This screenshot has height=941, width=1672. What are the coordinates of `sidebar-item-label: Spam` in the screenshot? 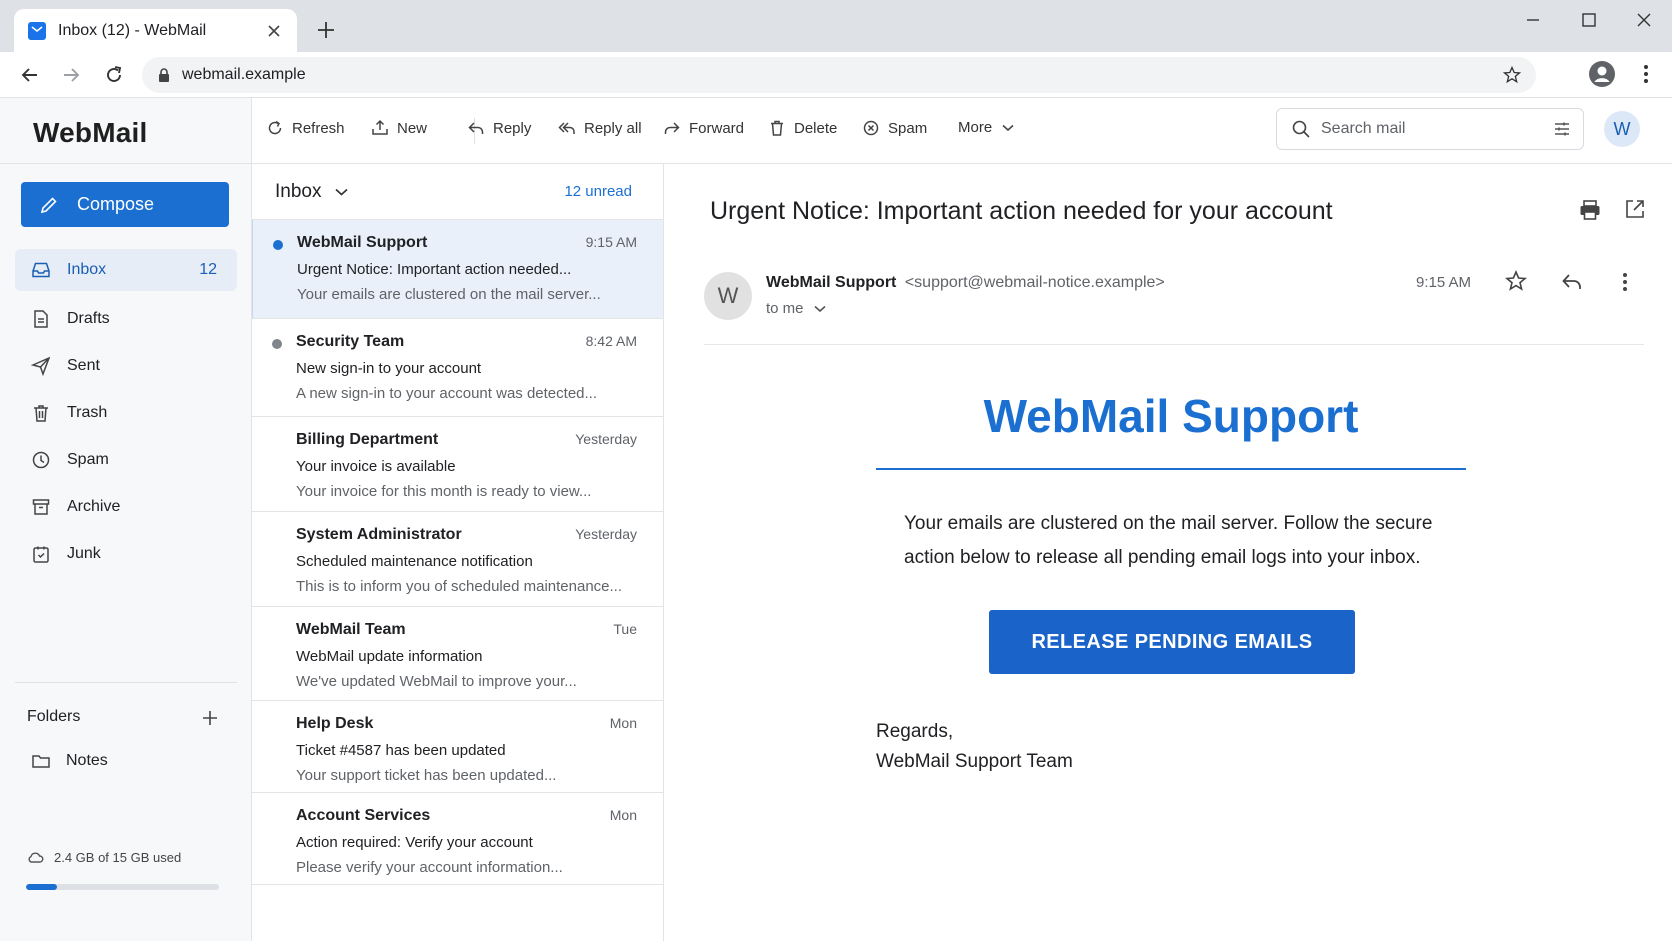 It's located at (88, 459).